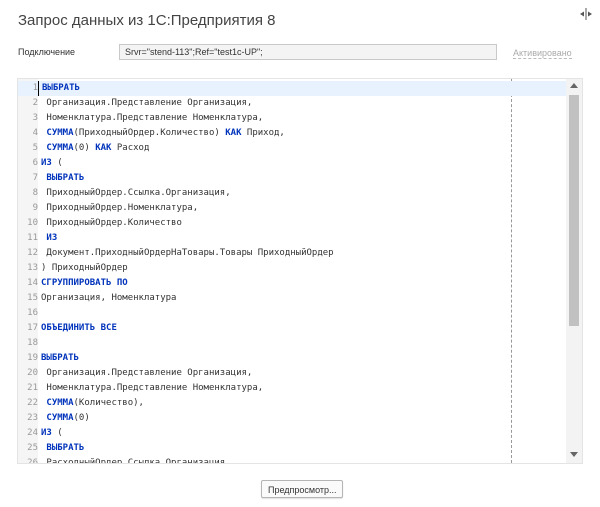 The image size is (600, 507). I want to click on code-line: 15 Организация, Номенклатура, so click(292, 298).